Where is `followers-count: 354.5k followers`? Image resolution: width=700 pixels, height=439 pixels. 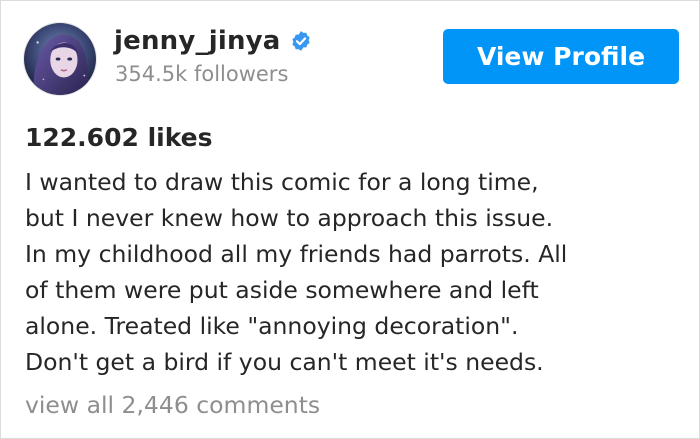 followers-count: 354.5k followers is located at coordinates (202, 74).